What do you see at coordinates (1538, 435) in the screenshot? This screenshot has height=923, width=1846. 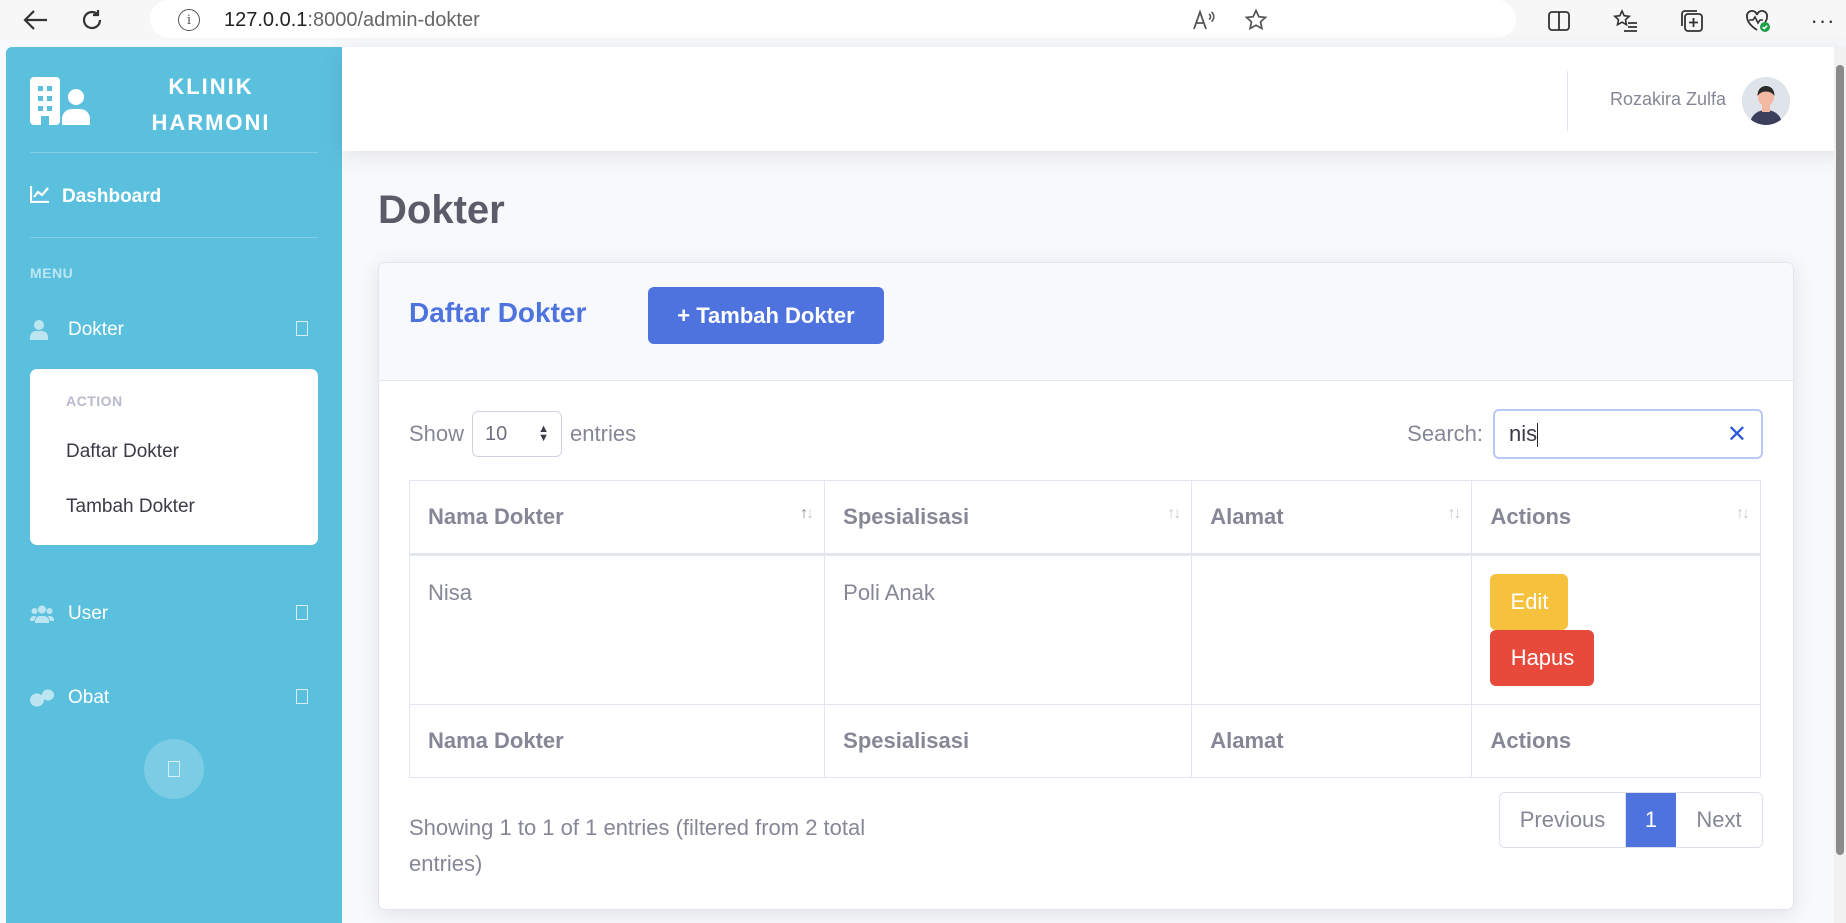 I see `text-cursor` at bounding box center [1538, 435].